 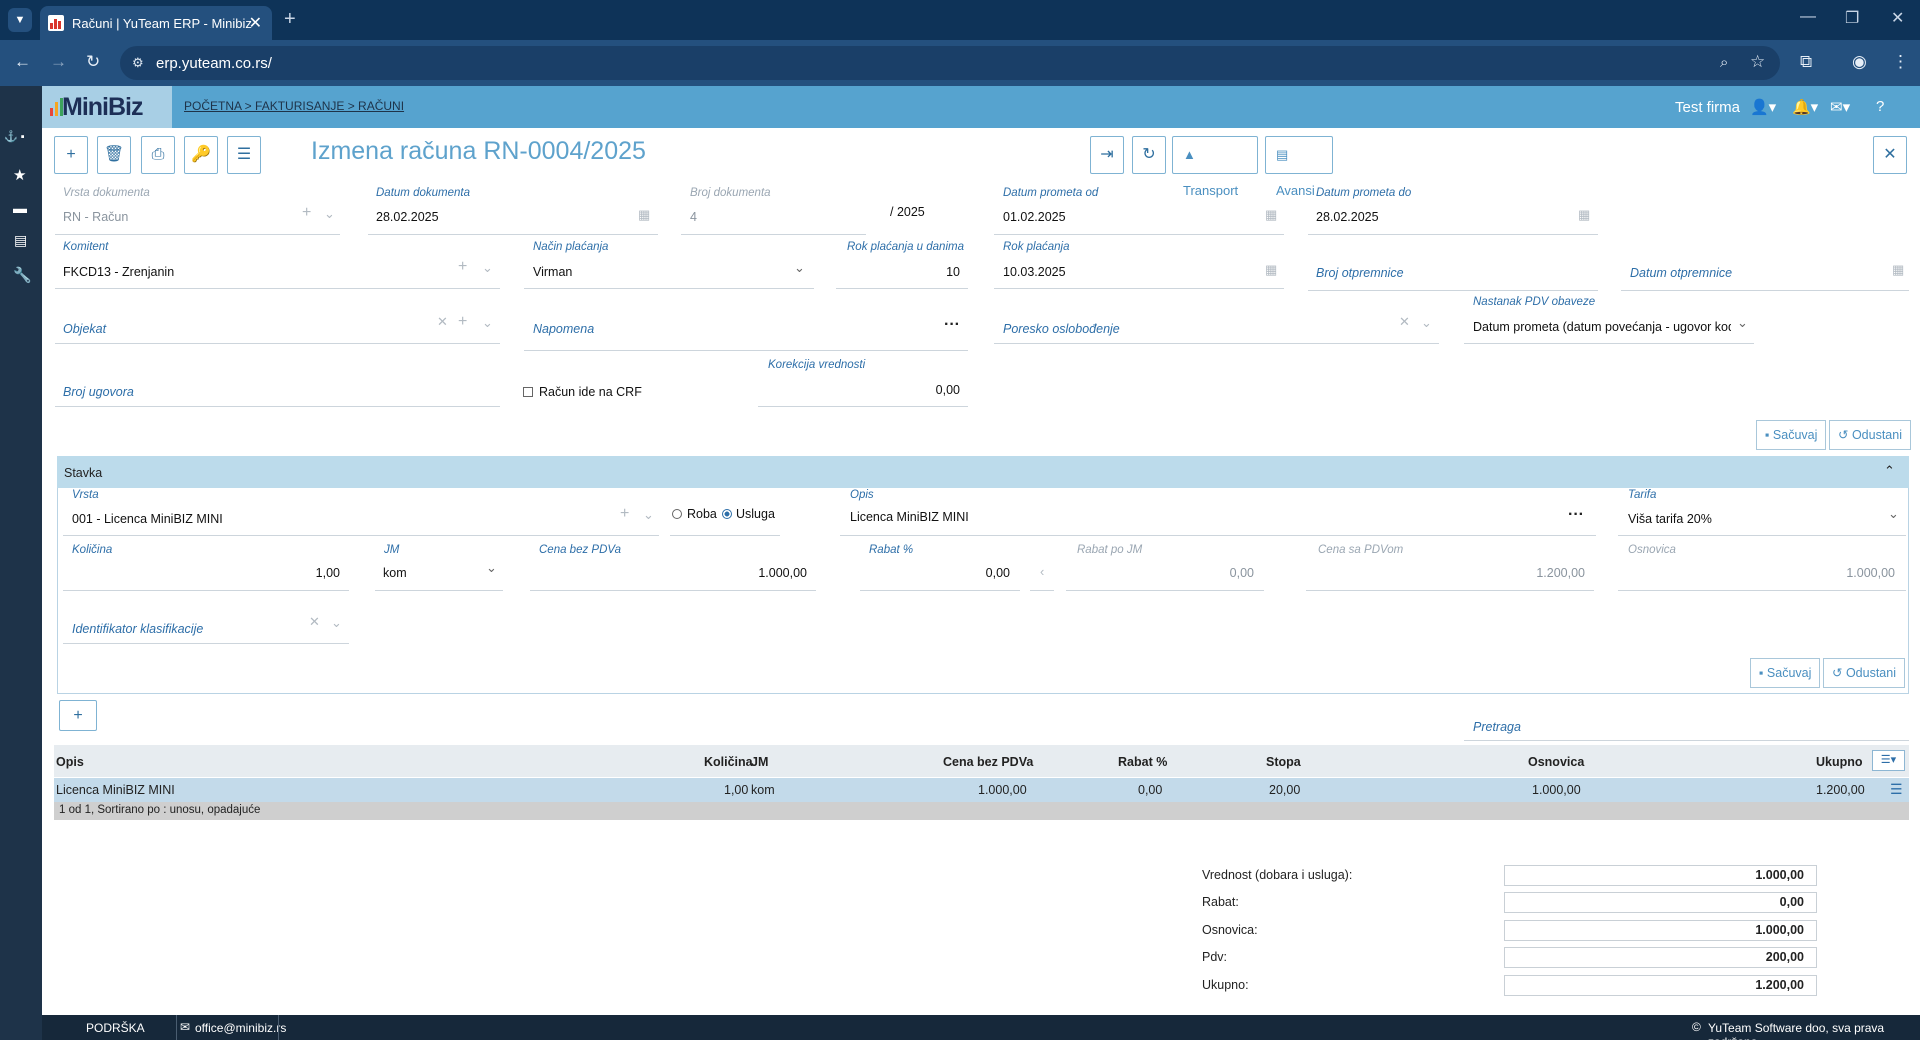 What do you see at coordinates (14, 136) in the screenshot?
I see `anchor-icon: ⚓ ▪` at bounding box center [14, 136].